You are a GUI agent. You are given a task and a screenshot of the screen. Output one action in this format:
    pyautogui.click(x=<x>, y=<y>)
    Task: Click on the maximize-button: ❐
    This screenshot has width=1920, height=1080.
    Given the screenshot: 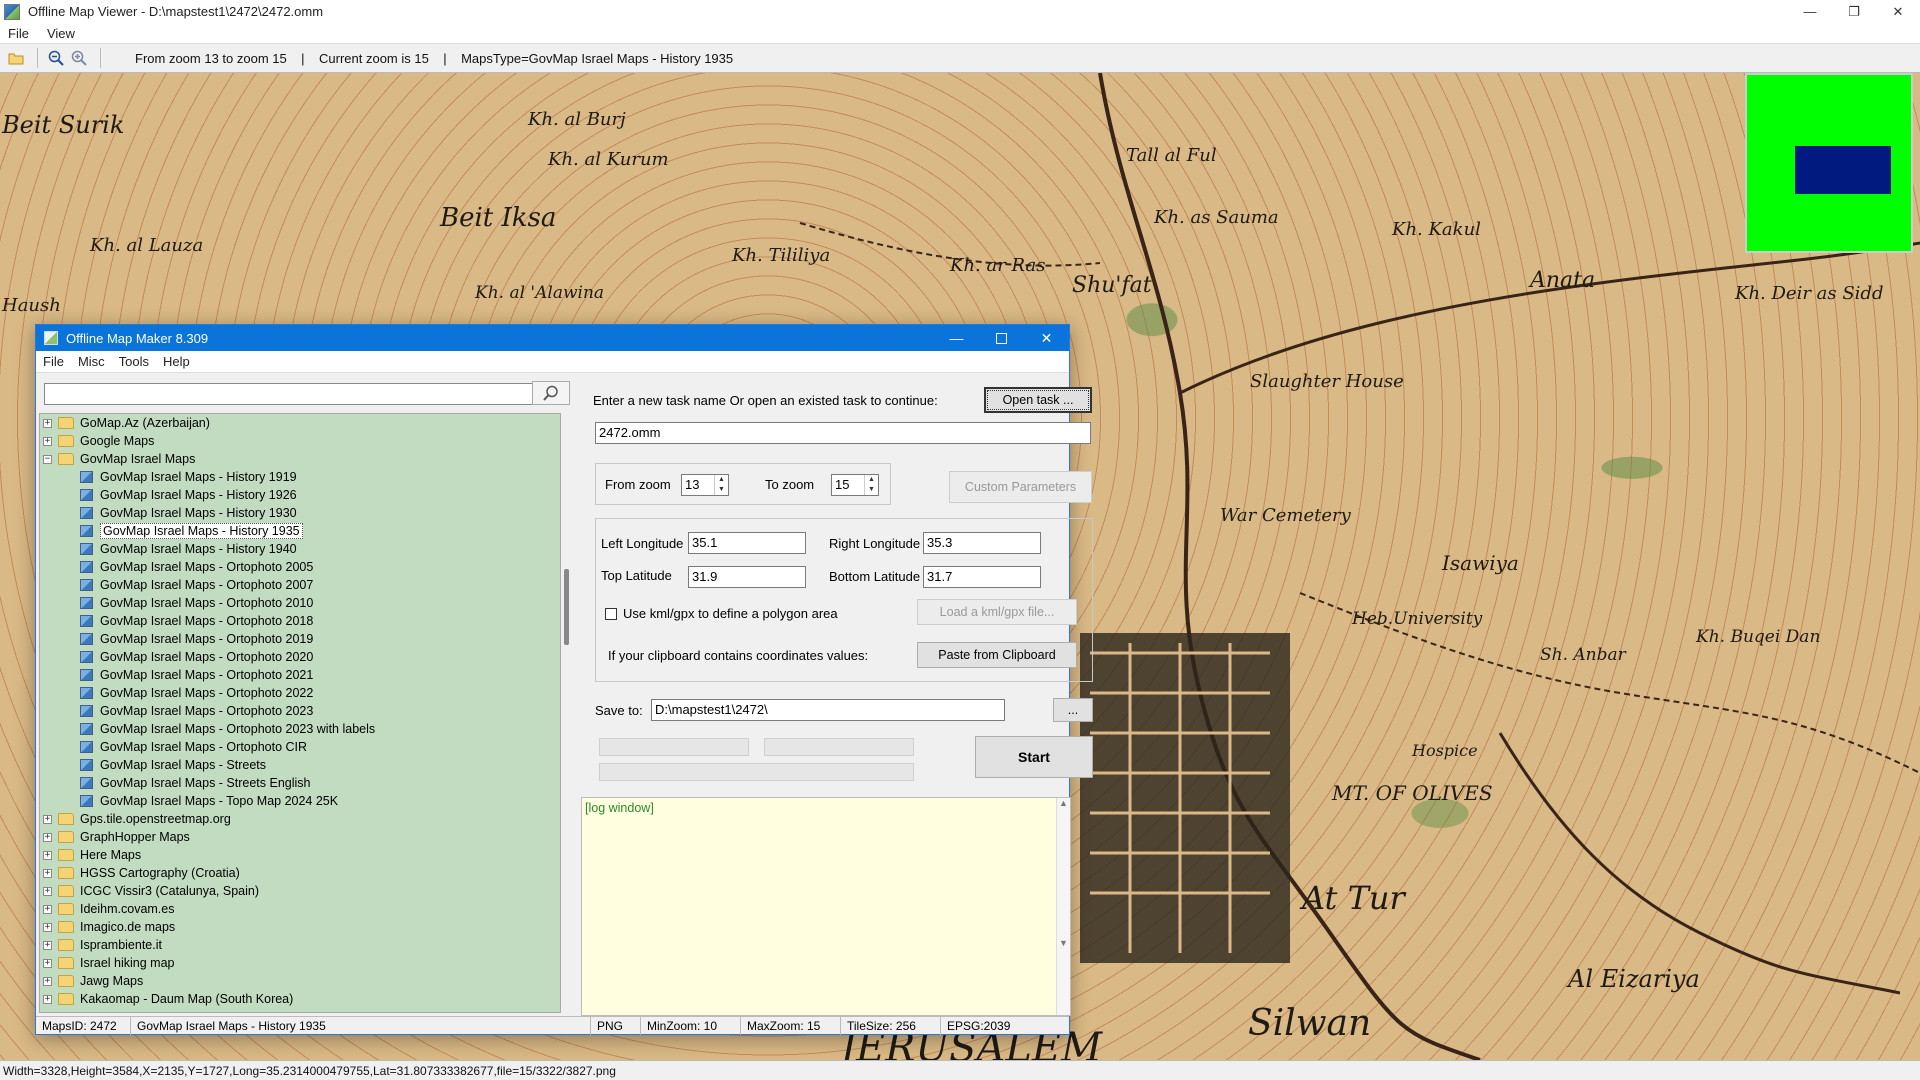 What is the action you would take?
    pyautogui.click(x=1854, y=11)
    